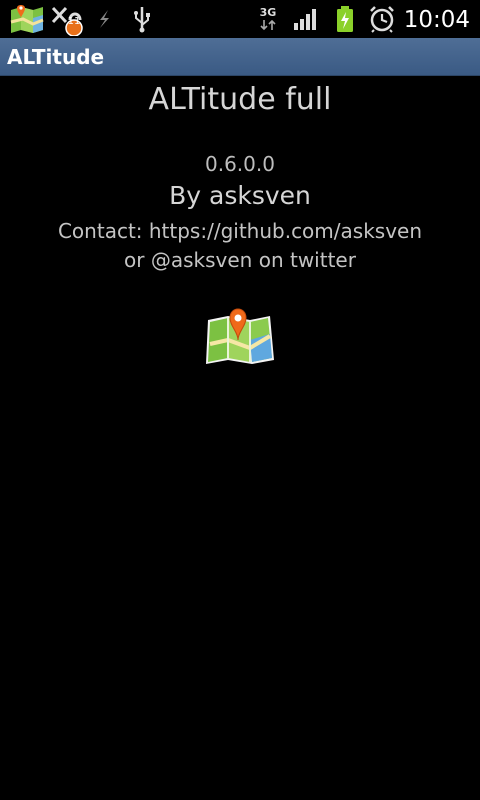 This screenshot has height=800, width=480. What do you see at coordinates (240, 164) in the screenshot?
I see `app-version: 0.6.0.0` at bounding box center [240, 164].